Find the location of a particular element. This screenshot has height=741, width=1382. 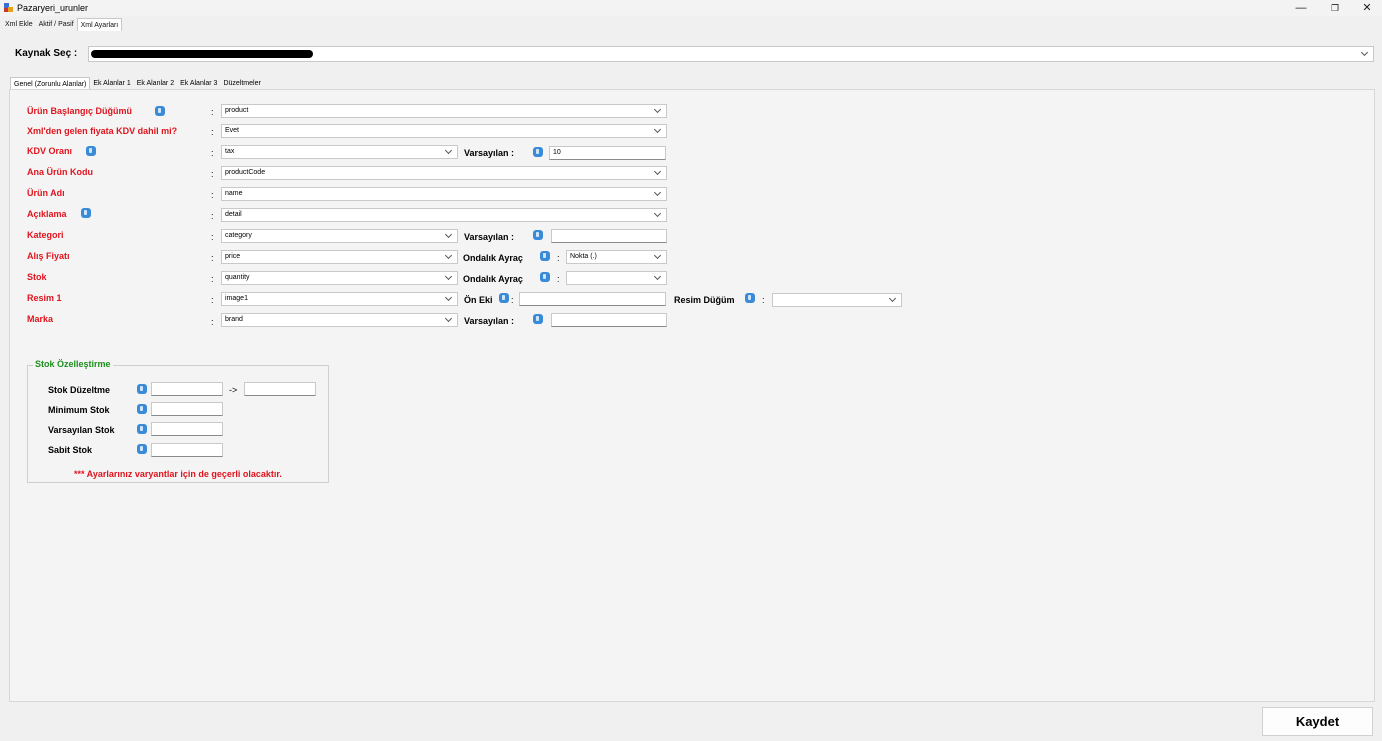

kdv-dahil-value: Evet is located at coordinates (232, 130).